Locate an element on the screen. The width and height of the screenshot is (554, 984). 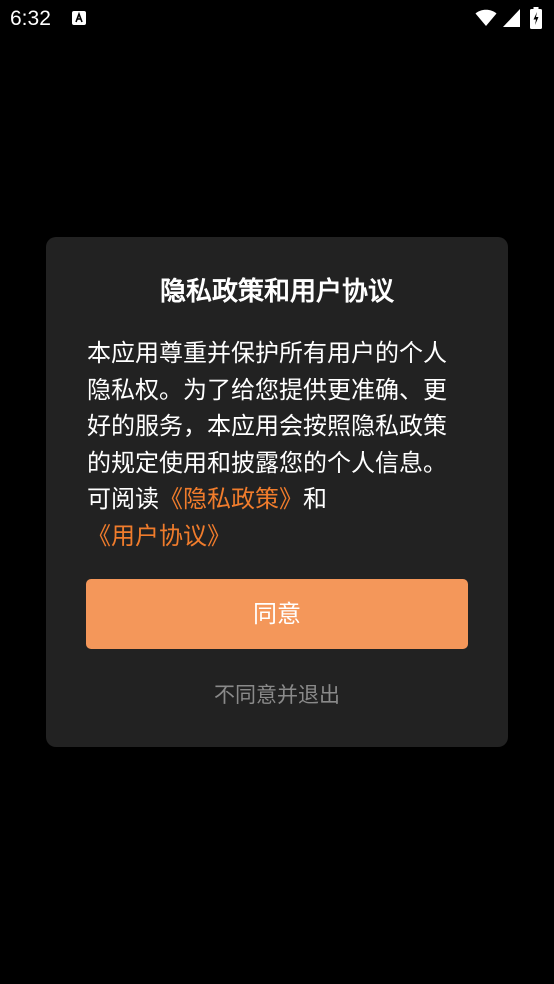
status-time: 6:32 is located at coordinates (30, 18).